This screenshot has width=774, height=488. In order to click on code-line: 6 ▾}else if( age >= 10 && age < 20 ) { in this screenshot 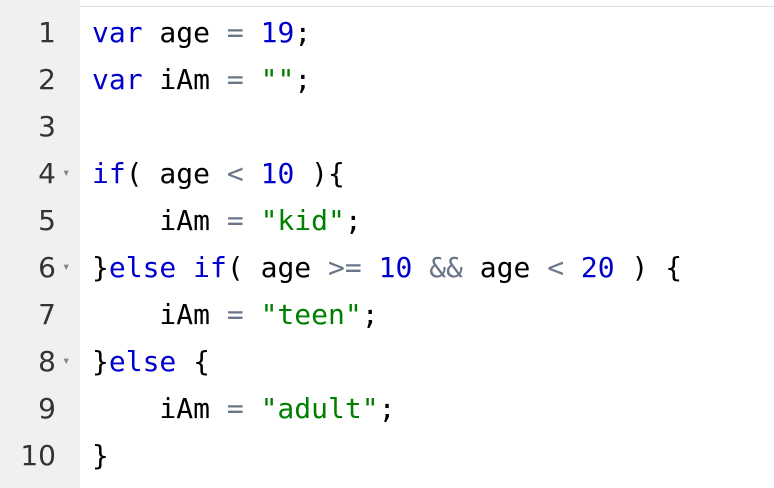, I will do `click(387, 267)`.